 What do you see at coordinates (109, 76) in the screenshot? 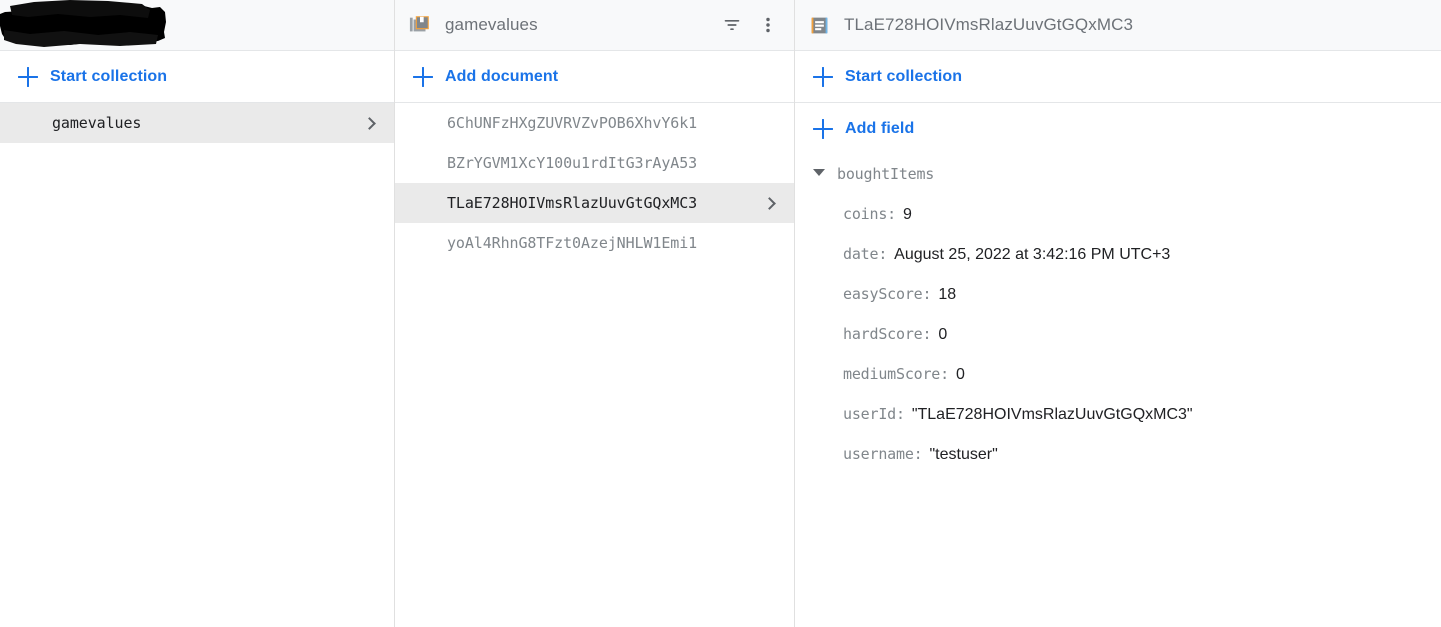
I see `root-start-collection-label: Start collection` at bounding box center [109, 76].